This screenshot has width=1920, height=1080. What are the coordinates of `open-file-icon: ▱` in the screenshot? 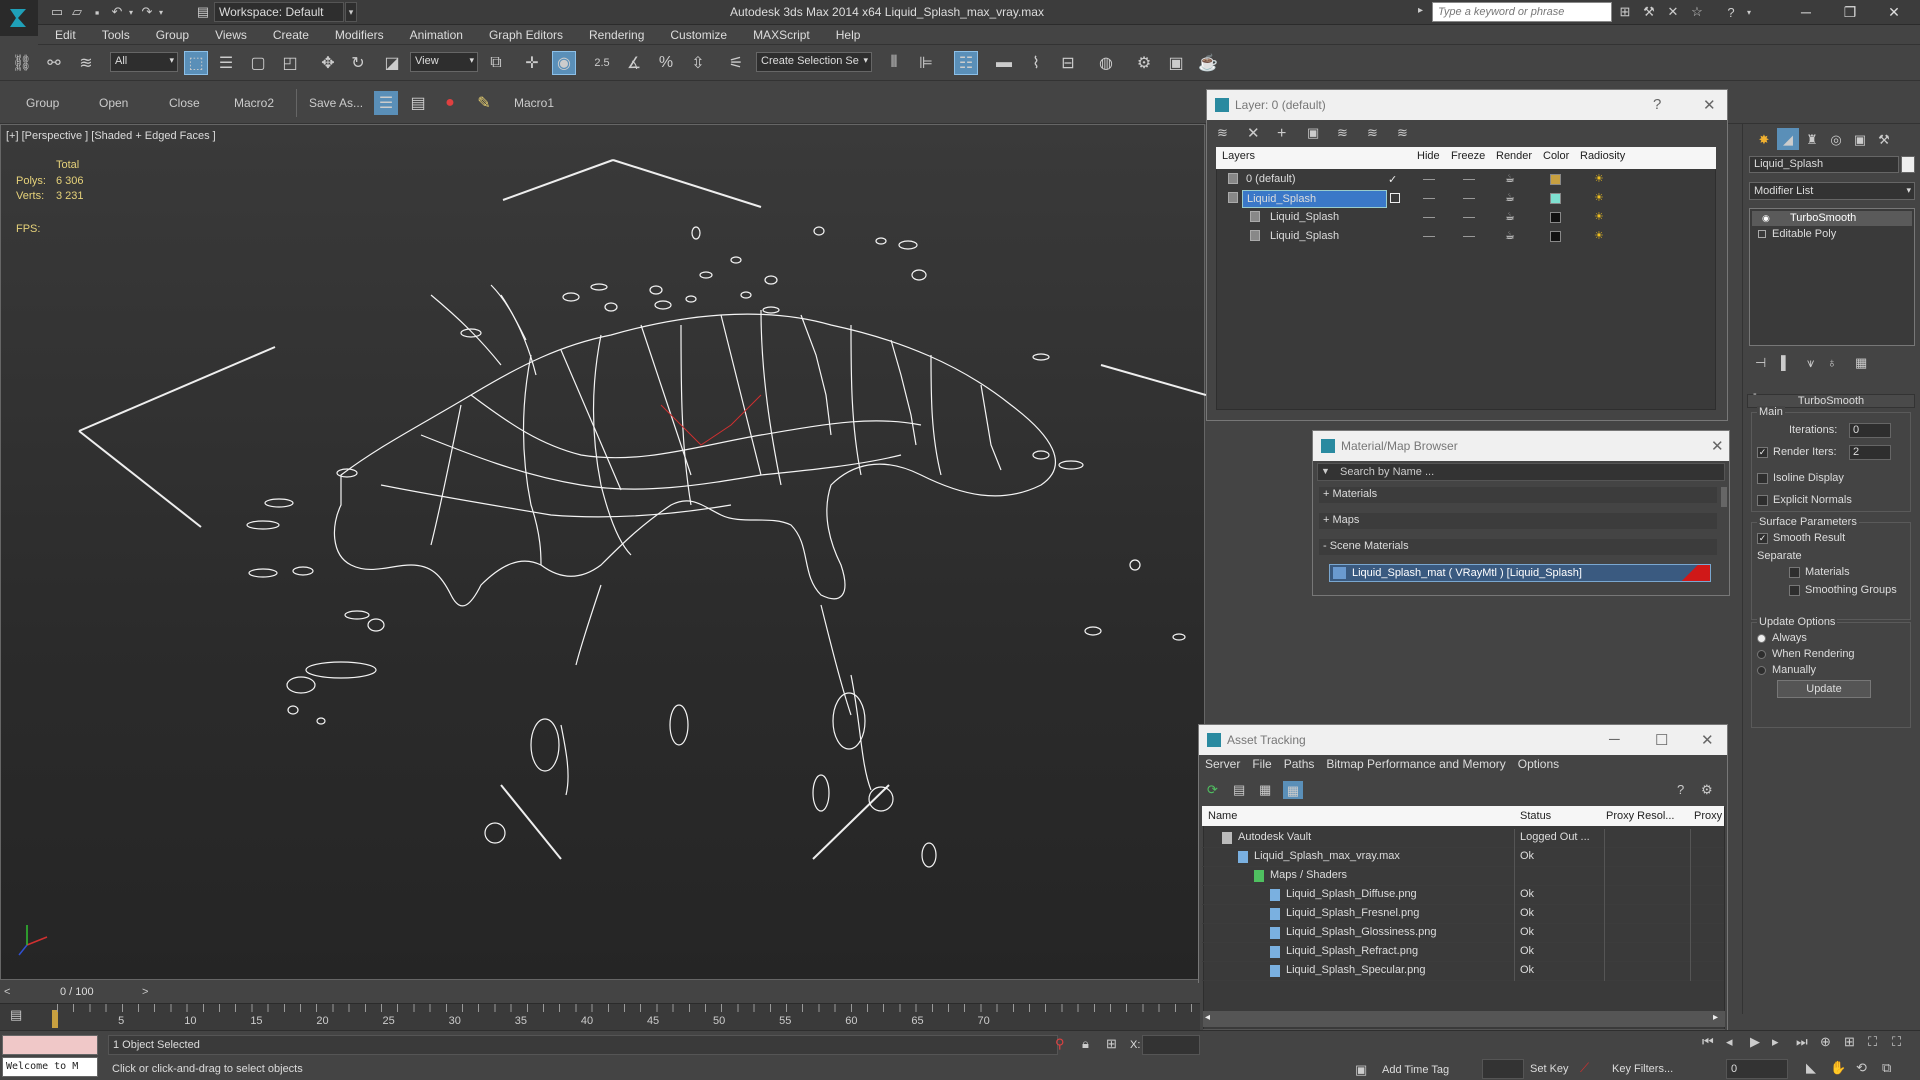 It's located at (77, 12).